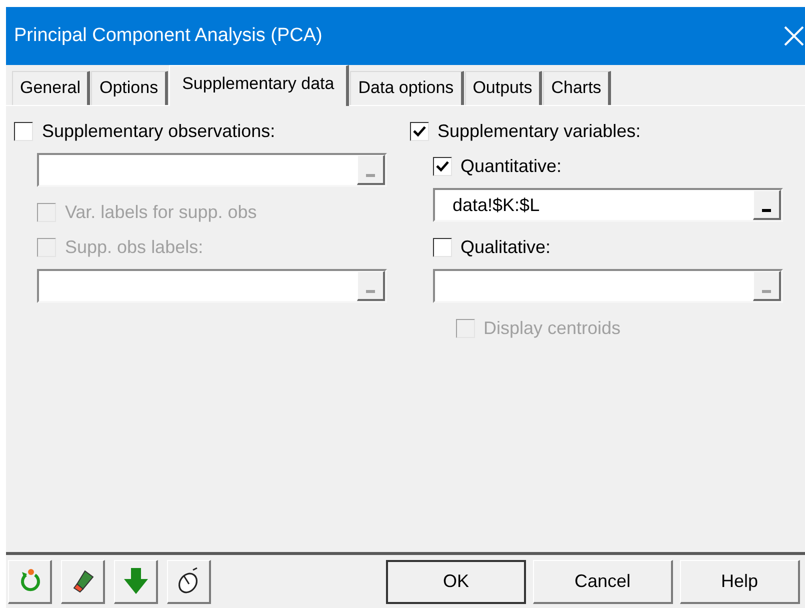  Describe the element at coordinates (525, 131) in the screenshot. I see `checkbox: Supplementary variables:` at that location.